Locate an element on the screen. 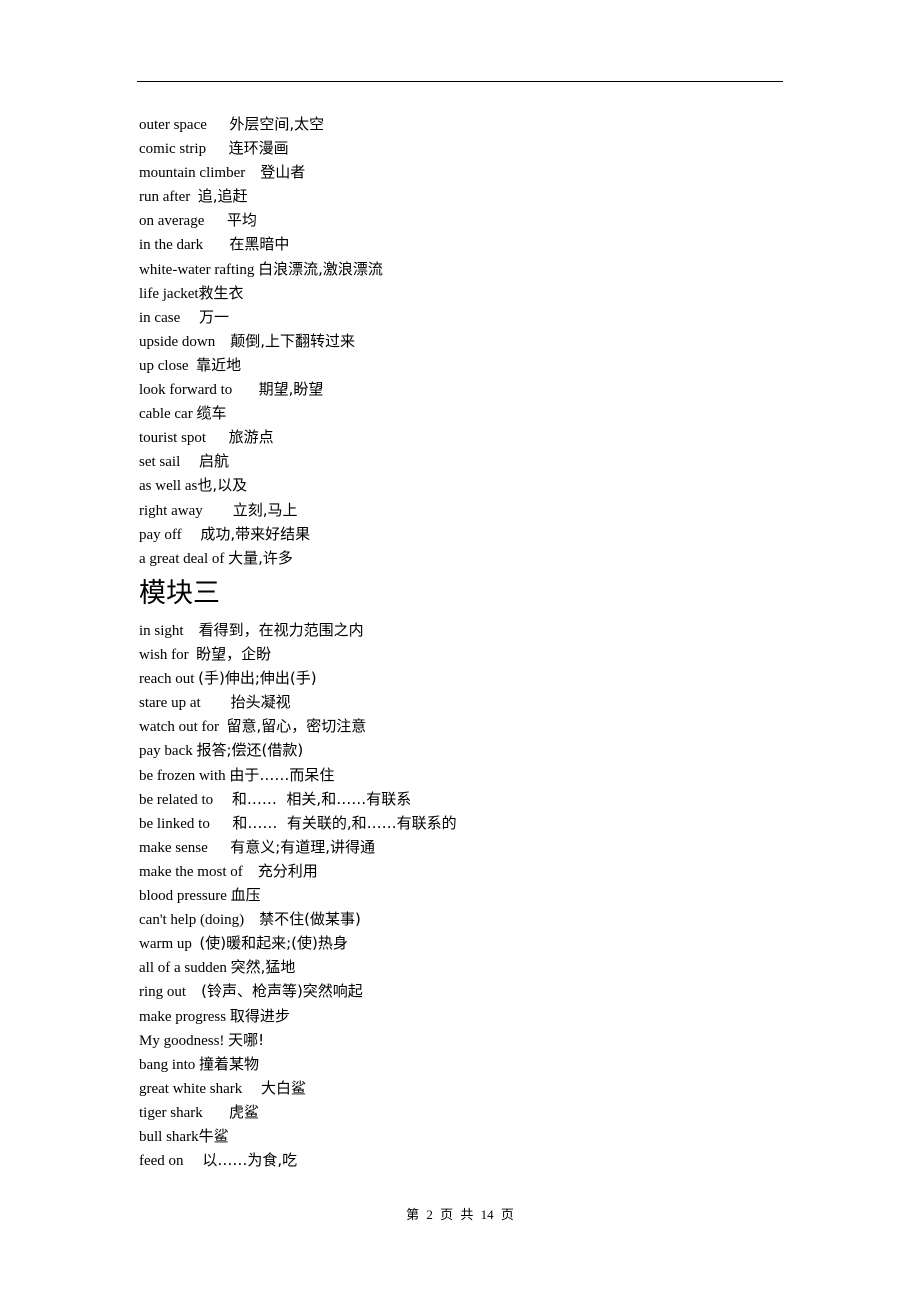  vocab-entry: tourist spot 旅游点 is located at coordinates (459, 437).